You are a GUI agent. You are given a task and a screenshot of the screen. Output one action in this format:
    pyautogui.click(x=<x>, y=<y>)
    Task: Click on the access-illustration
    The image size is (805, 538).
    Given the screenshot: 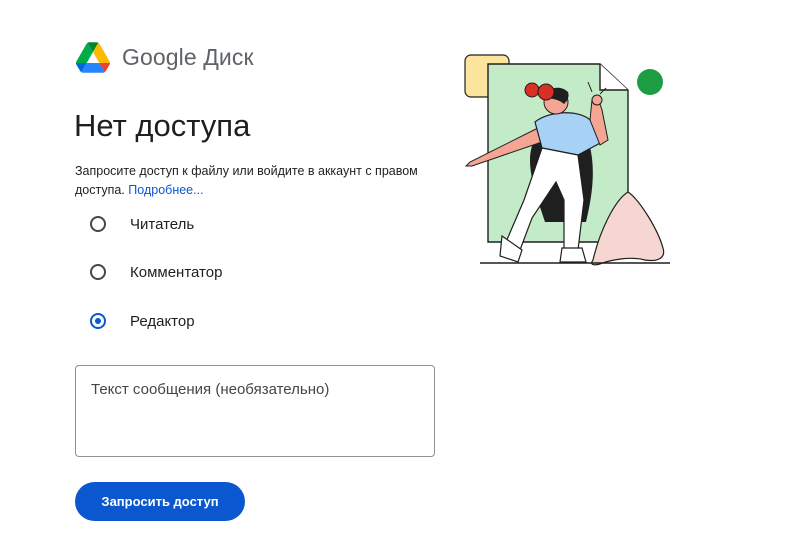 What is the action you would take?
    pyautogui.click(x=567, y=160)
    